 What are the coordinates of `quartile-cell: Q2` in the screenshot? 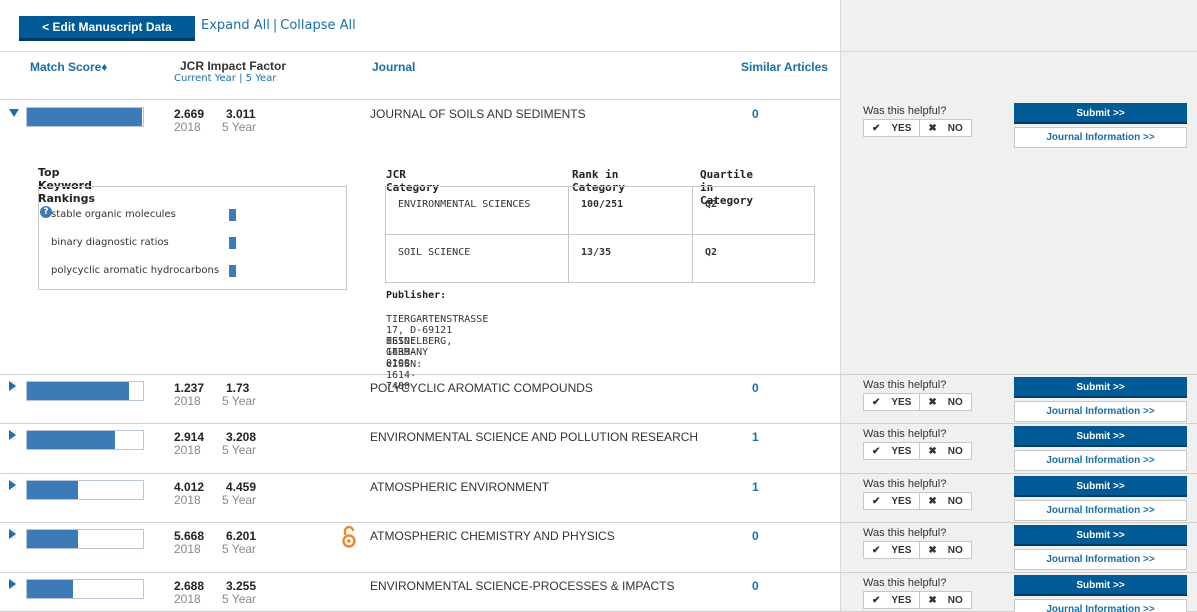 It's located at (753, 258).